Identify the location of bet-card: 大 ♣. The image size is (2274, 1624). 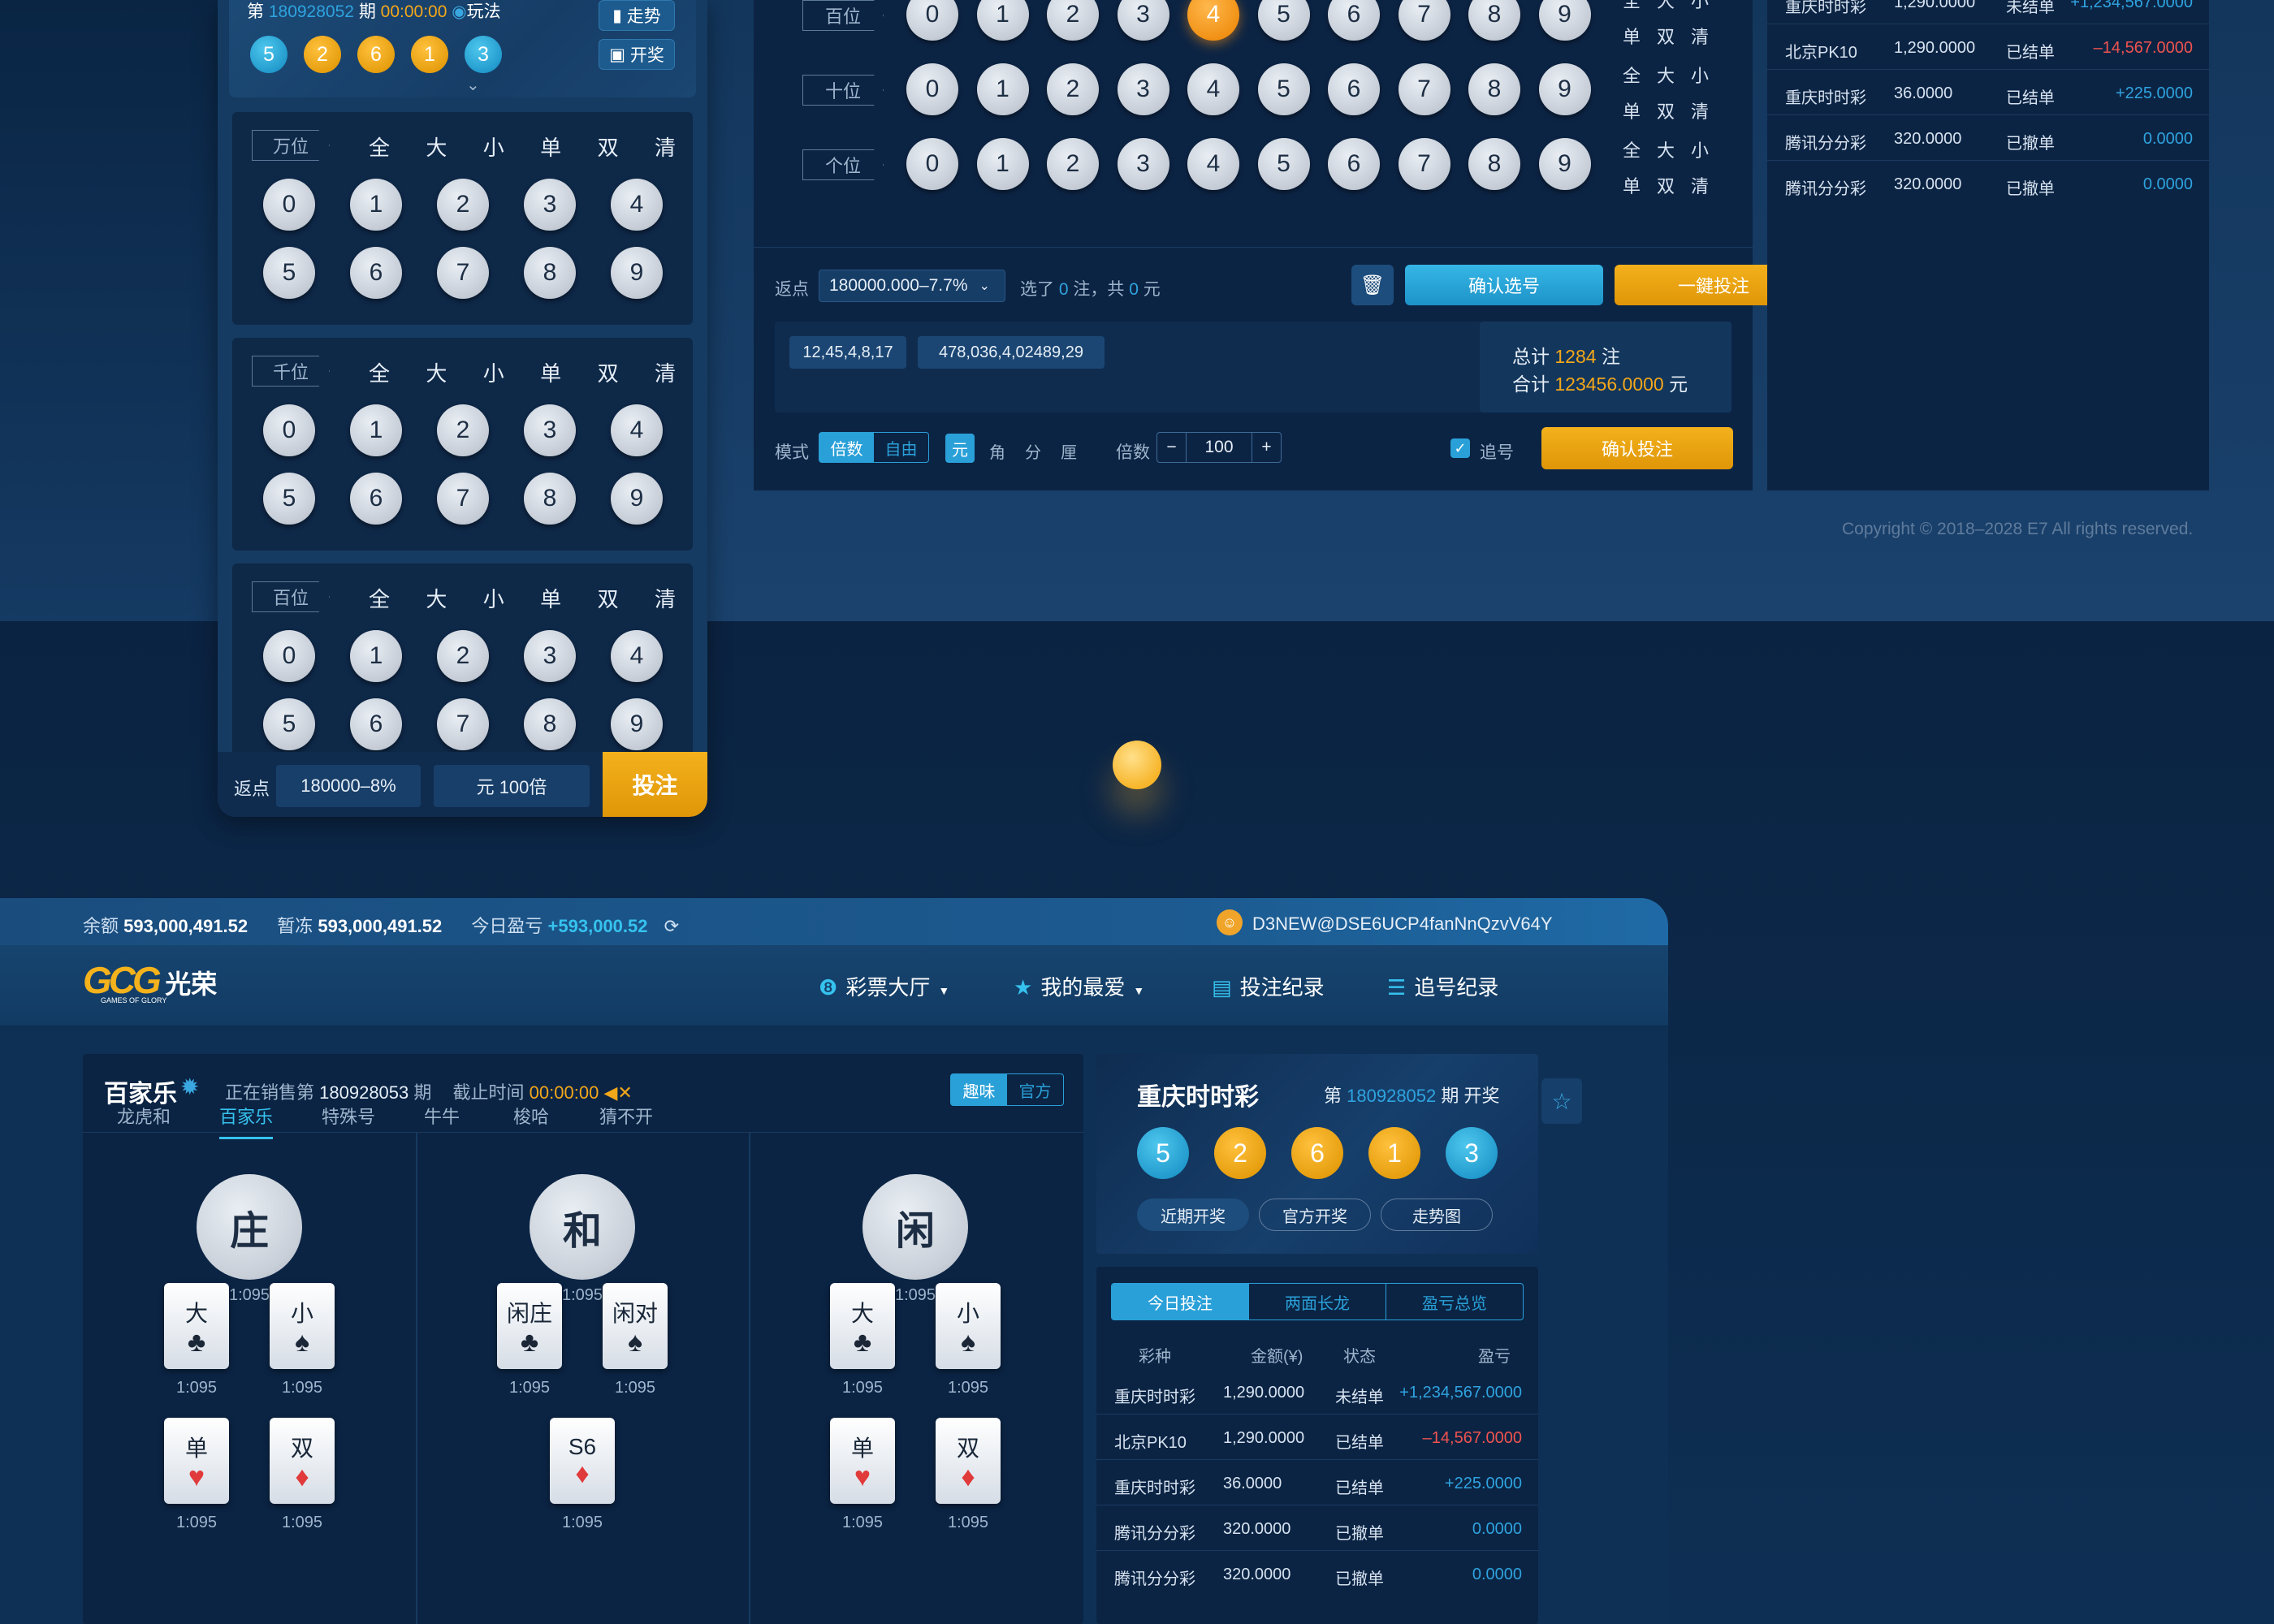
(862, 1326).